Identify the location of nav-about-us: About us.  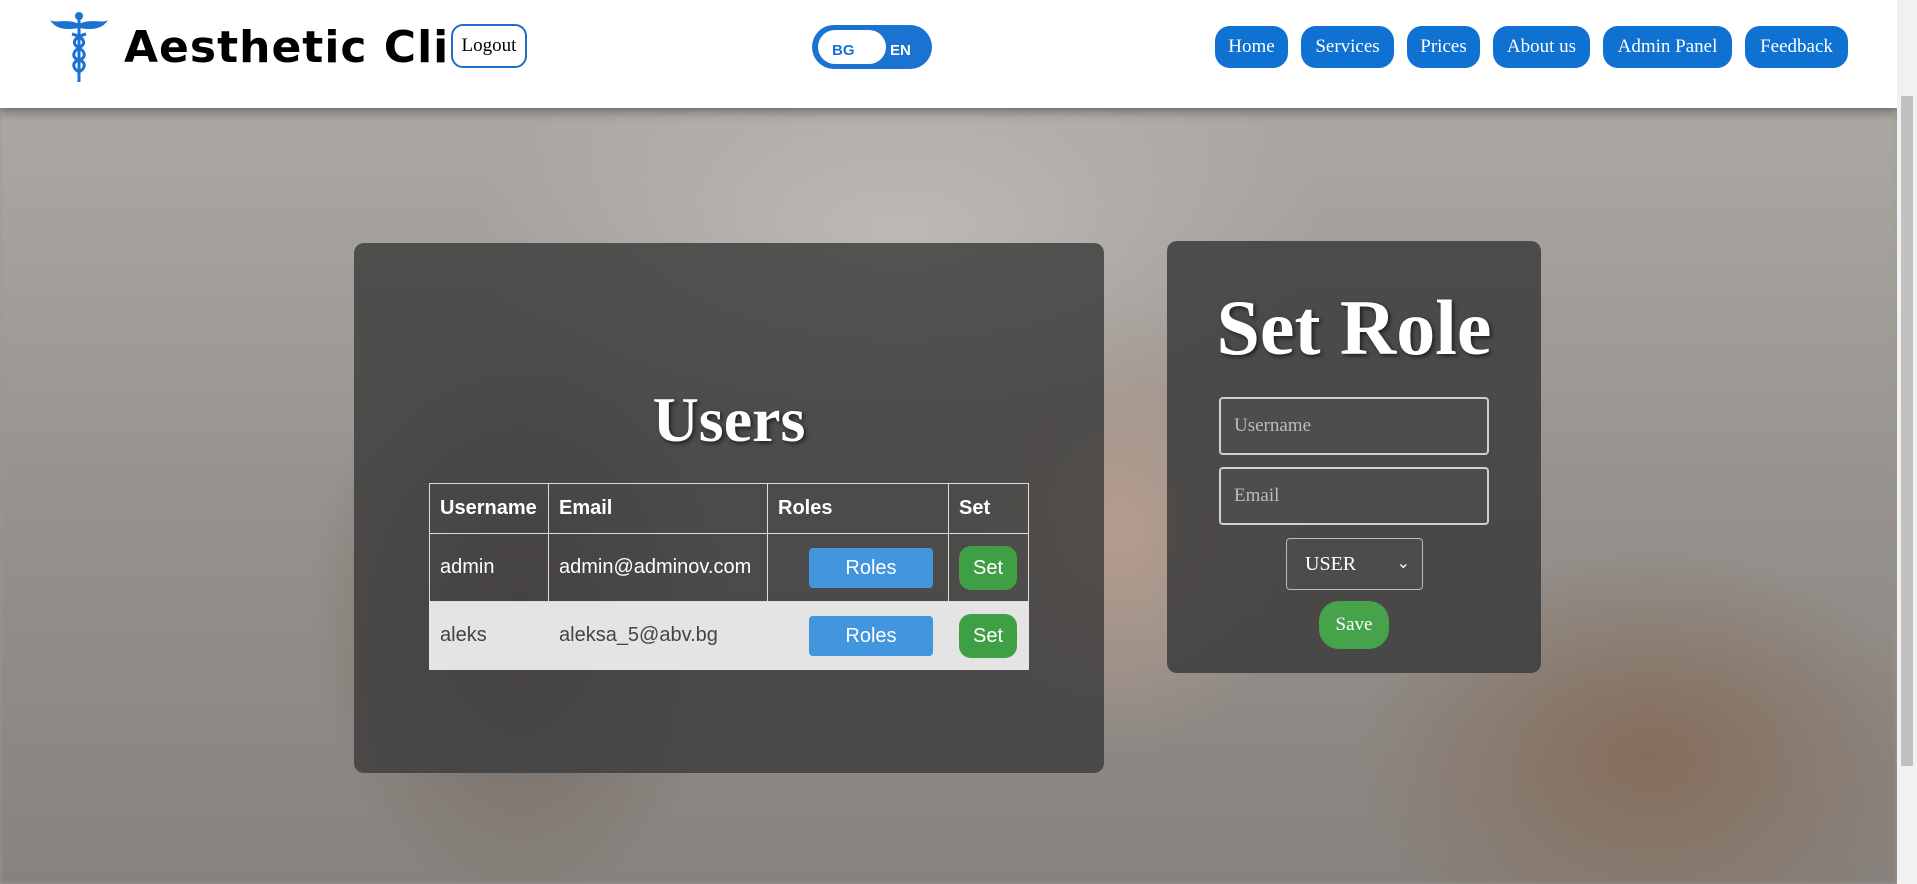
(1541, 47).